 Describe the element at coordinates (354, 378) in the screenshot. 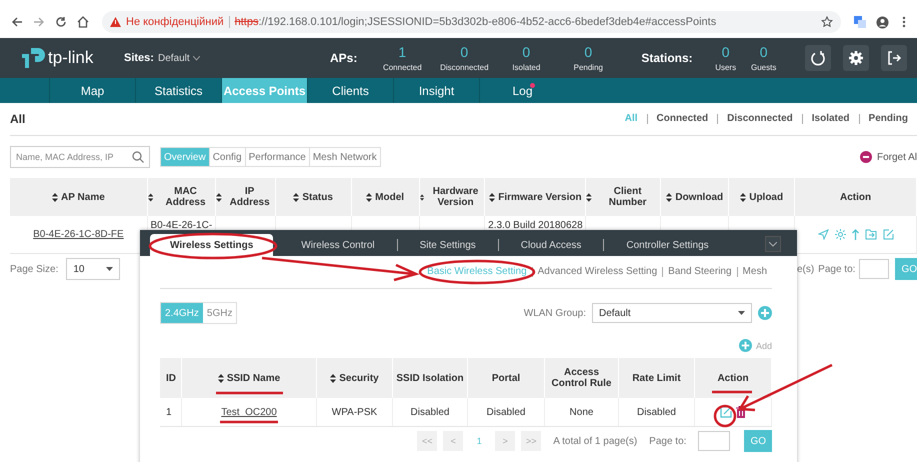

I see `column-header: Security` at that location.